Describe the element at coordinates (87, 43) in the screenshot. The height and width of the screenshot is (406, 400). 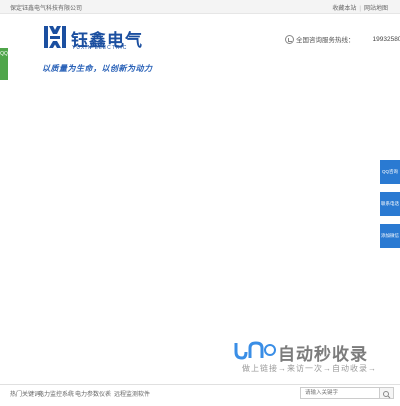
I see `site-logo: 钰鑫电气 YUXIN ELECTRIC` at that location.